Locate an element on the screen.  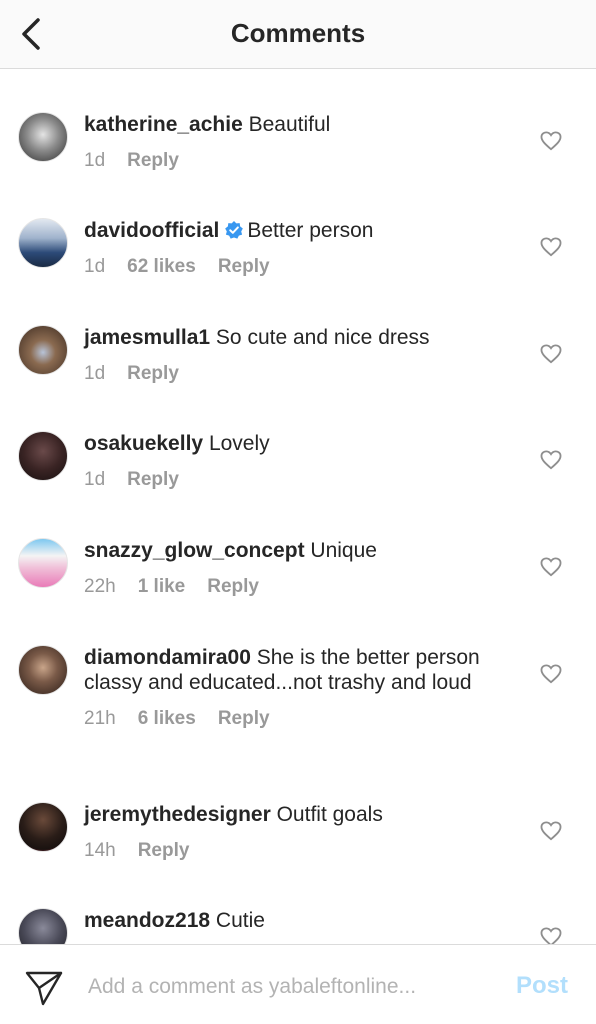
comment-text: osakuekelly Lovely is located at coordinates (304, 443).